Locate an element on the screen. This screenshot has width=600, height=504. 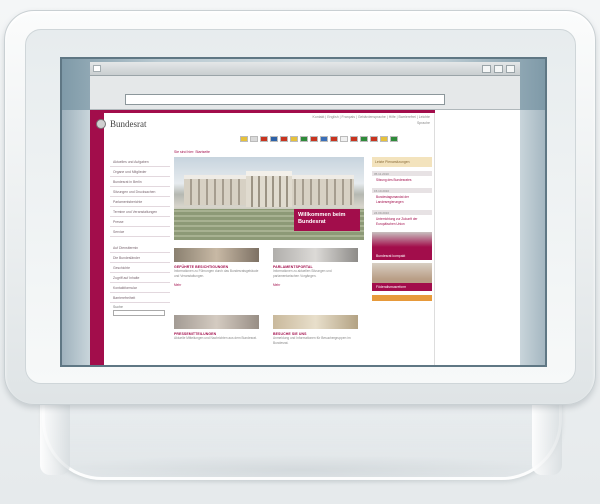
nav-item: Service is located at coordinates (140, 233).